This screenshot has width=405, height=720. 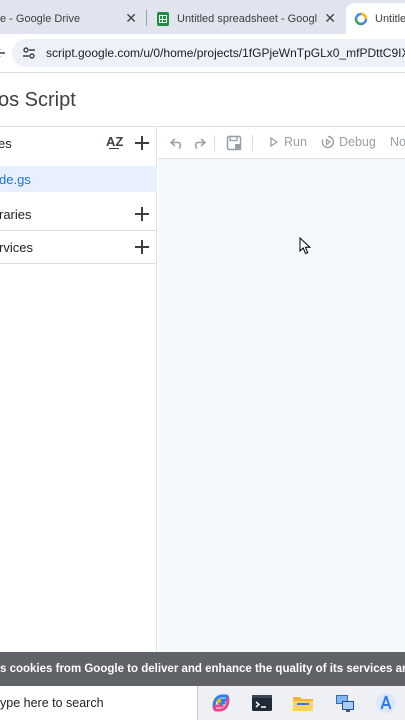 What do you see at coordinates (16, 214) in the screenshot?
I see `libraries-label: raries` at bounding box center [16, 214].